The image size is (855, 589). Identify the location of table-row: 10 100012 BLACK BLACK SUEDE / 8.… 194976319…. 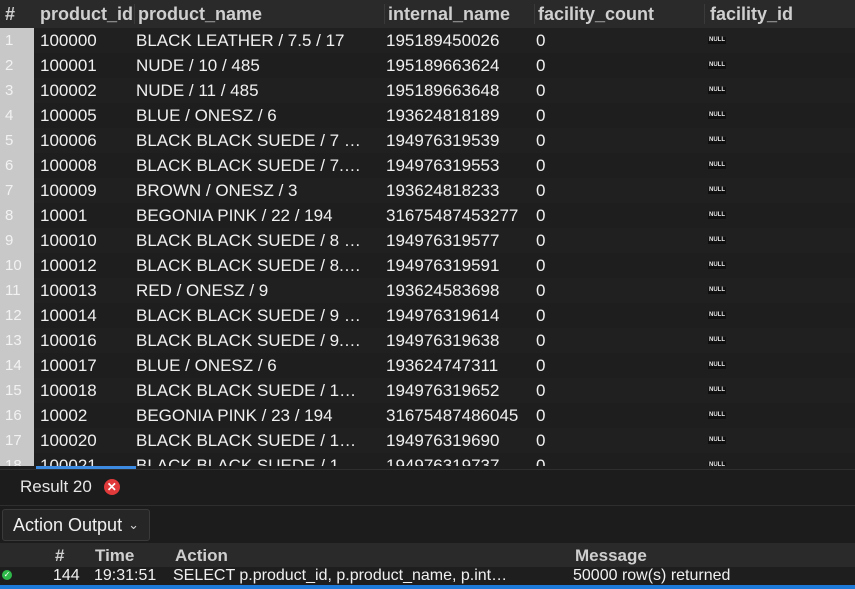
(427, 265).